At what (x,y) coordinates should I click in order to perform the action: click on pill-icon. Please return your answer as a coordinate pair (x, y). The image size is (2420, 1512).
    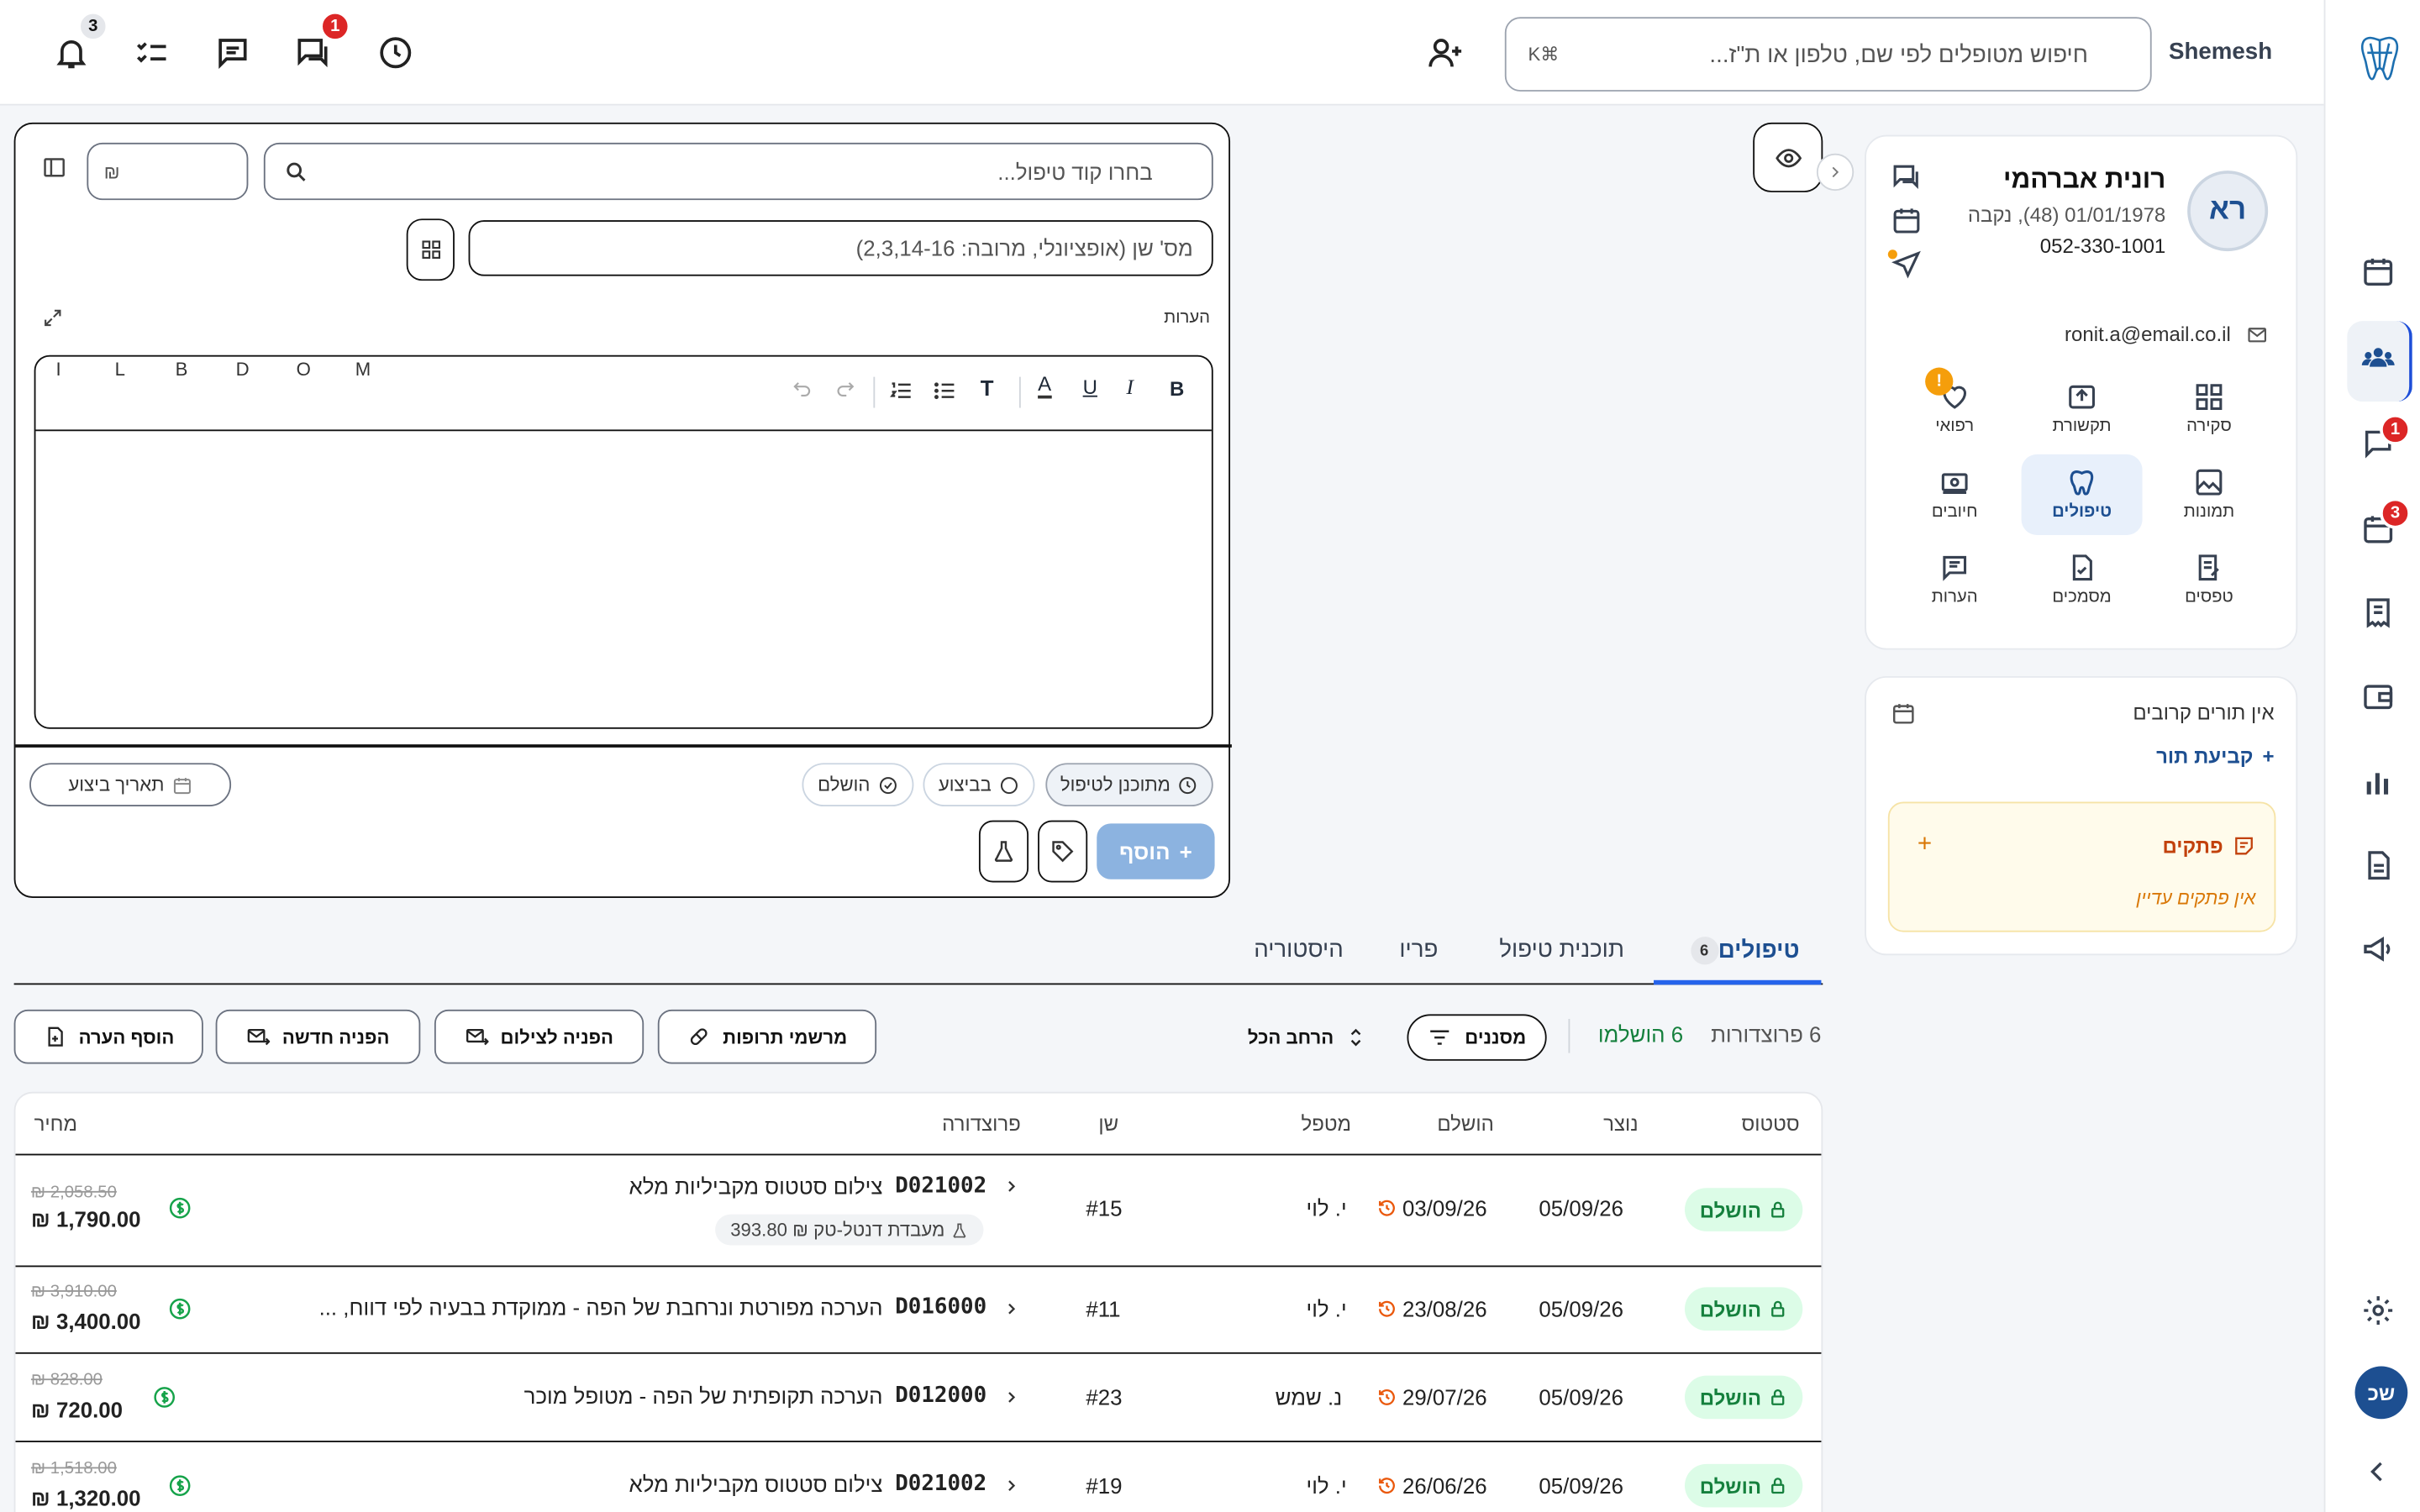
    Looking at the image, I should click on (699, 1037).